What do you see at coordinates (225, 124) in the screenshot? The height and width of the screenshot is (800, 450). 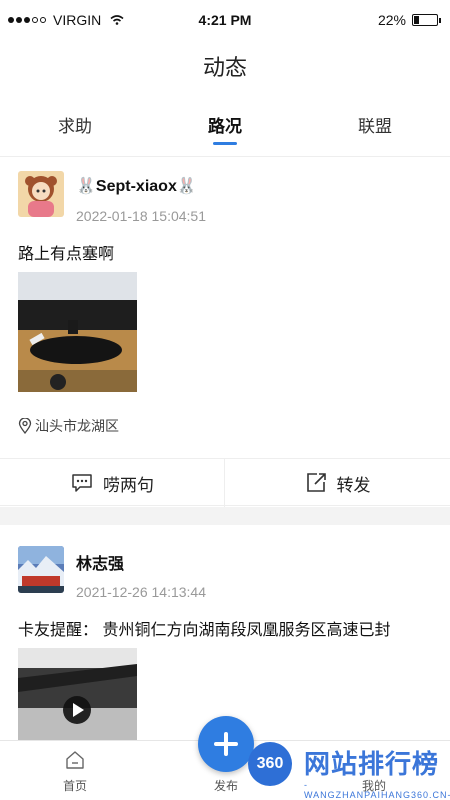 I see `tab-road-conditions: 路况` at bounding box center [225, 124].